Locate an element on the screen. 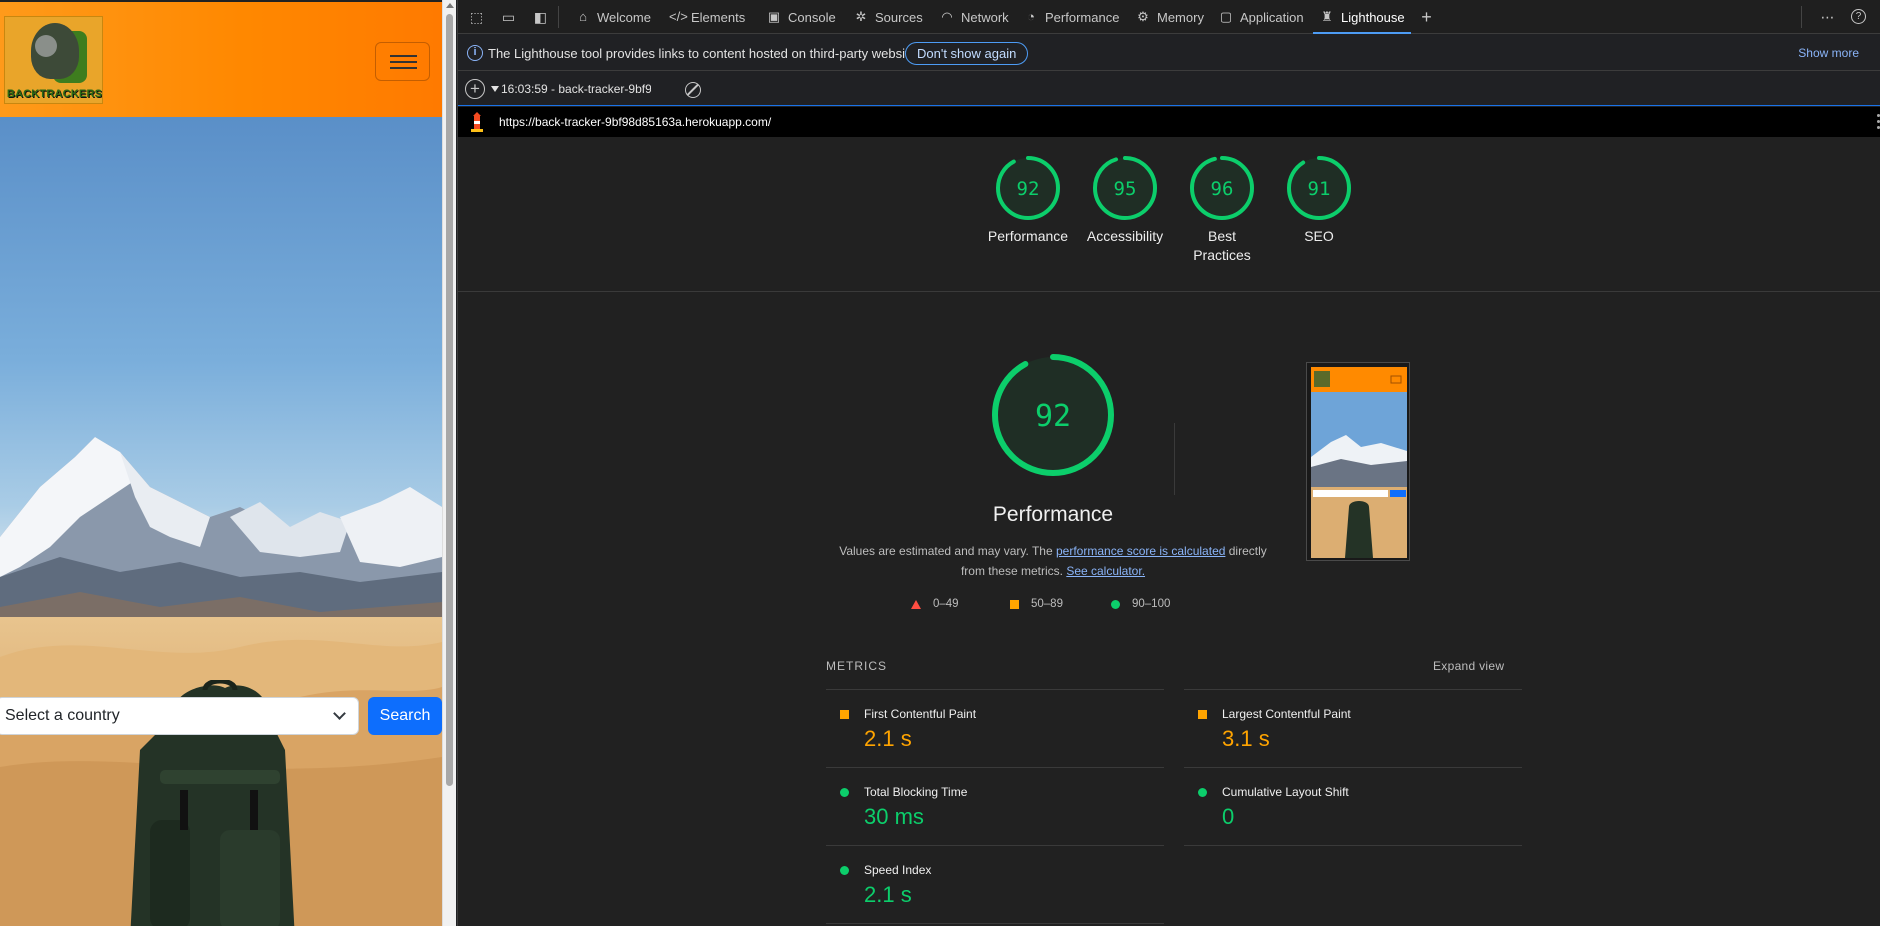  tab-elements: </> Elements is located at coordinates (707, 17).